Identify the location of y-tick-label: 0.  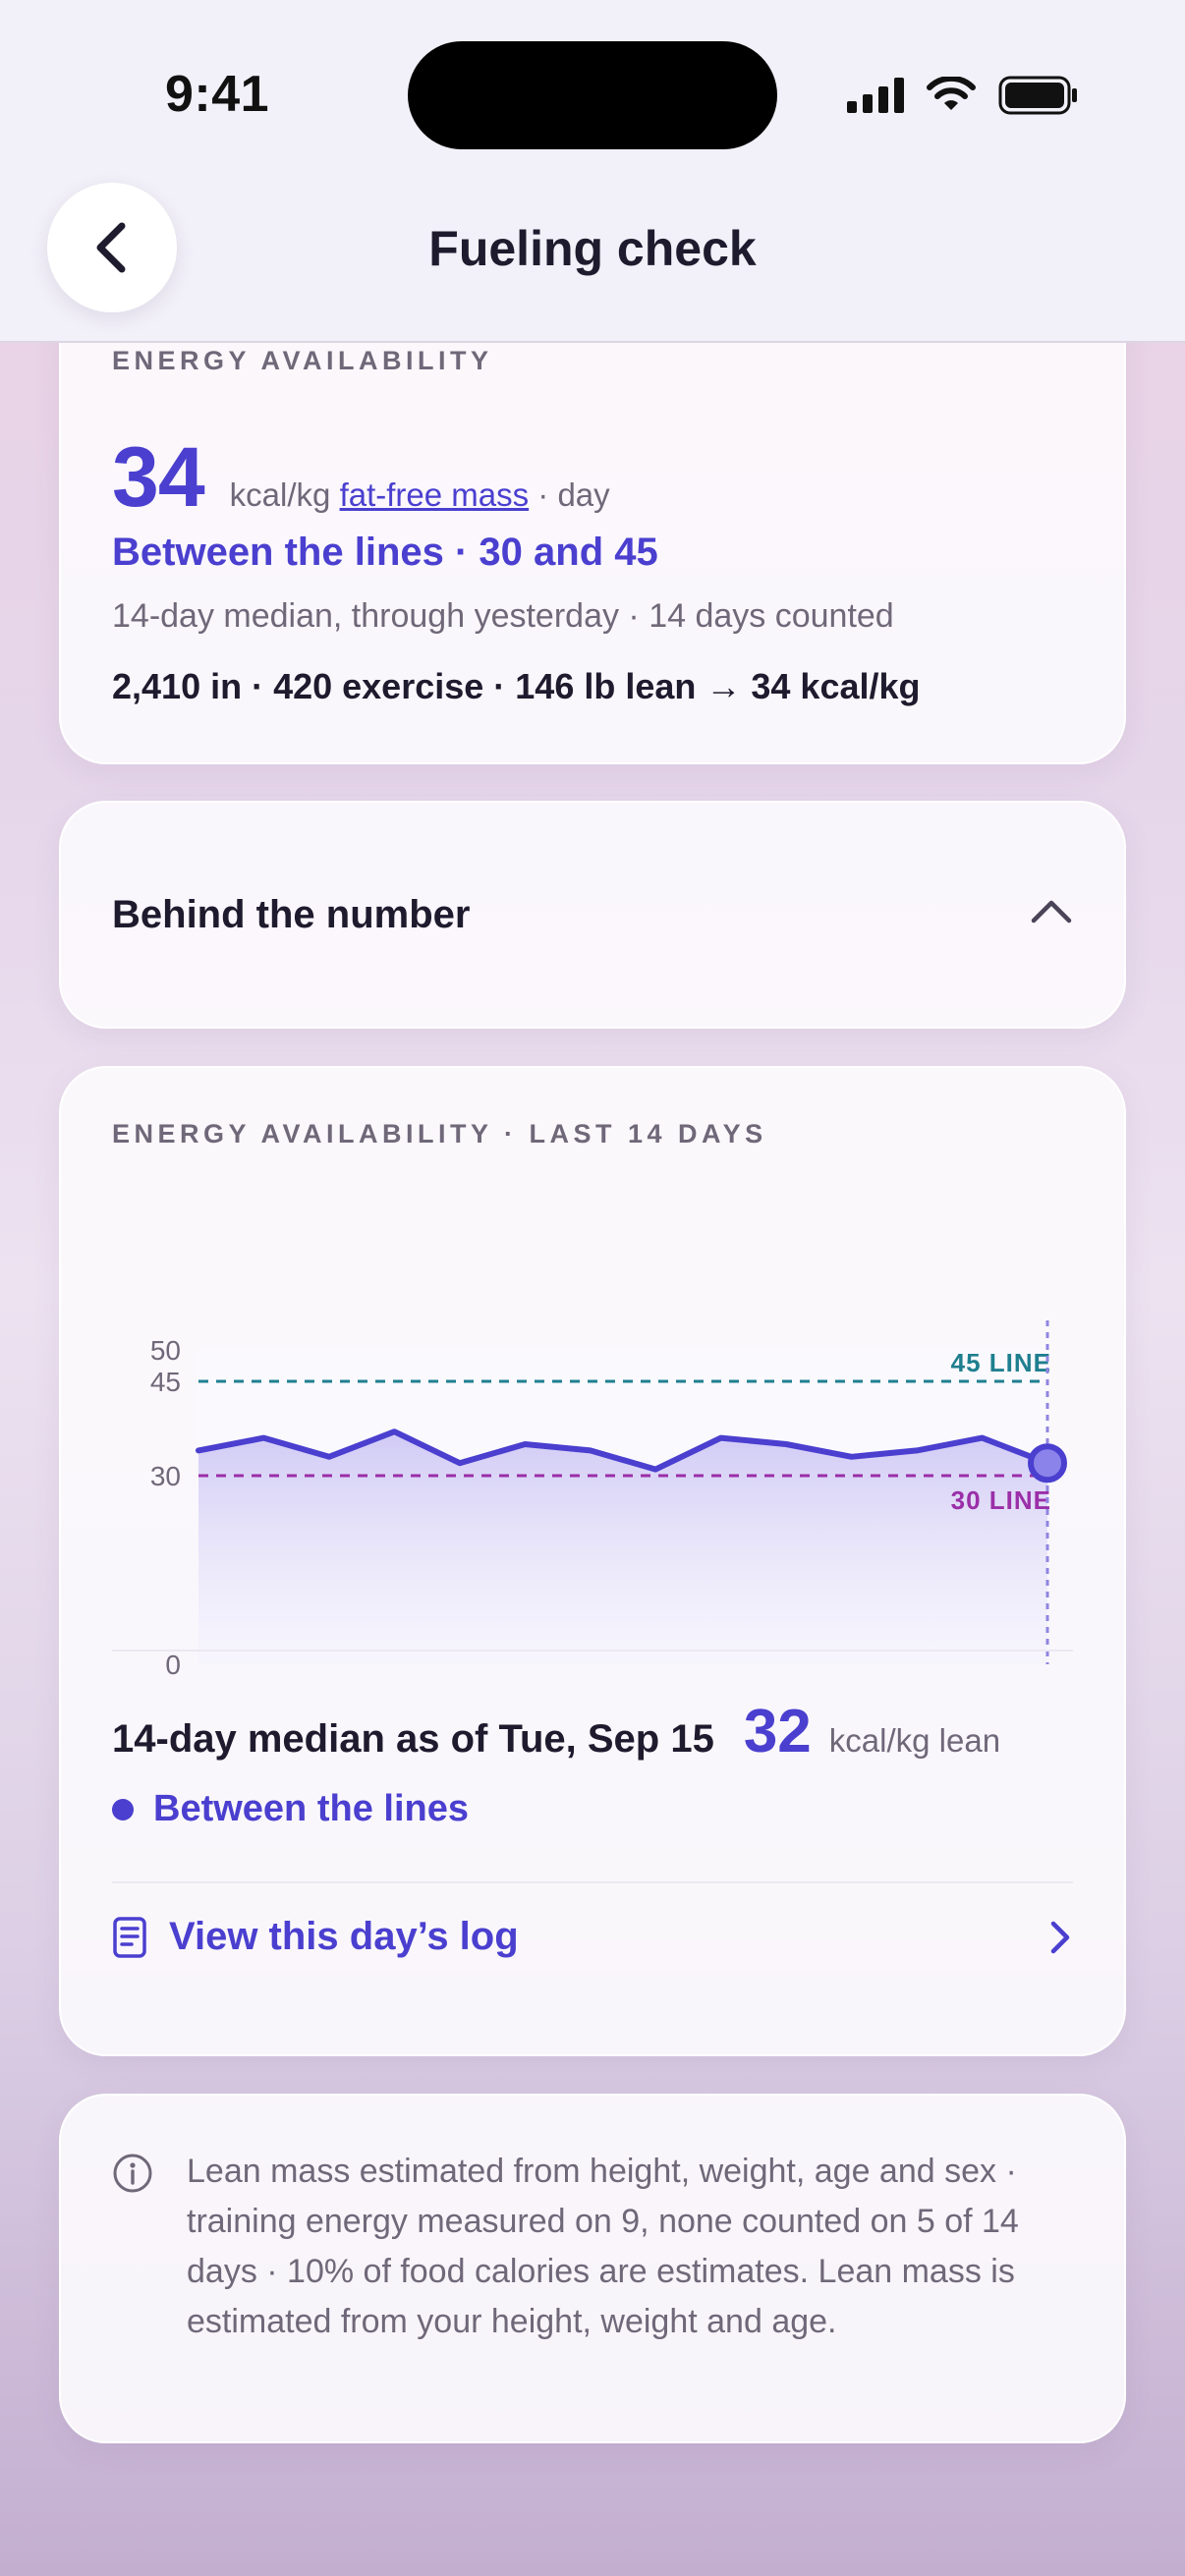
(173, 1665).